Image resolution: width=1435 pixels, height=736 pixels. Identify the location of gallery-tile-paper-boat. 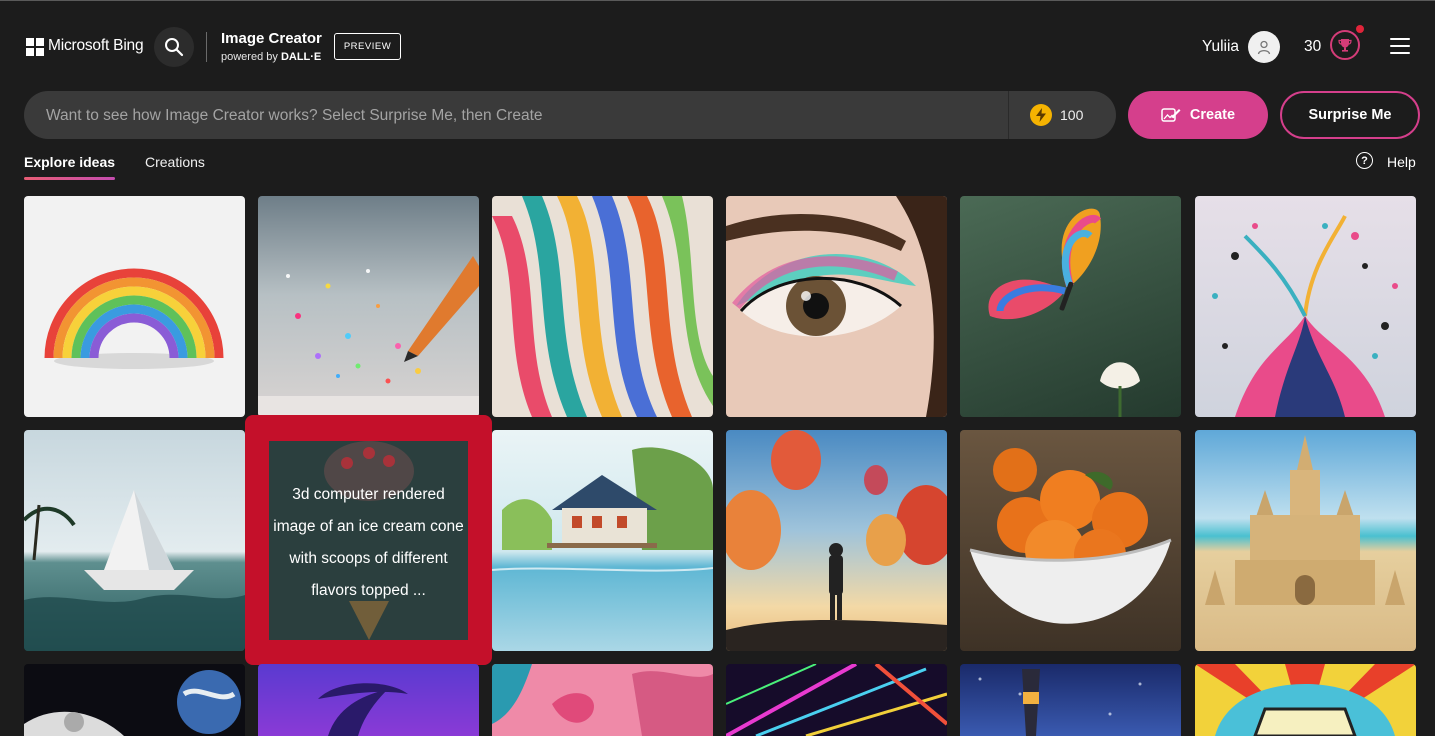
(134, 540).